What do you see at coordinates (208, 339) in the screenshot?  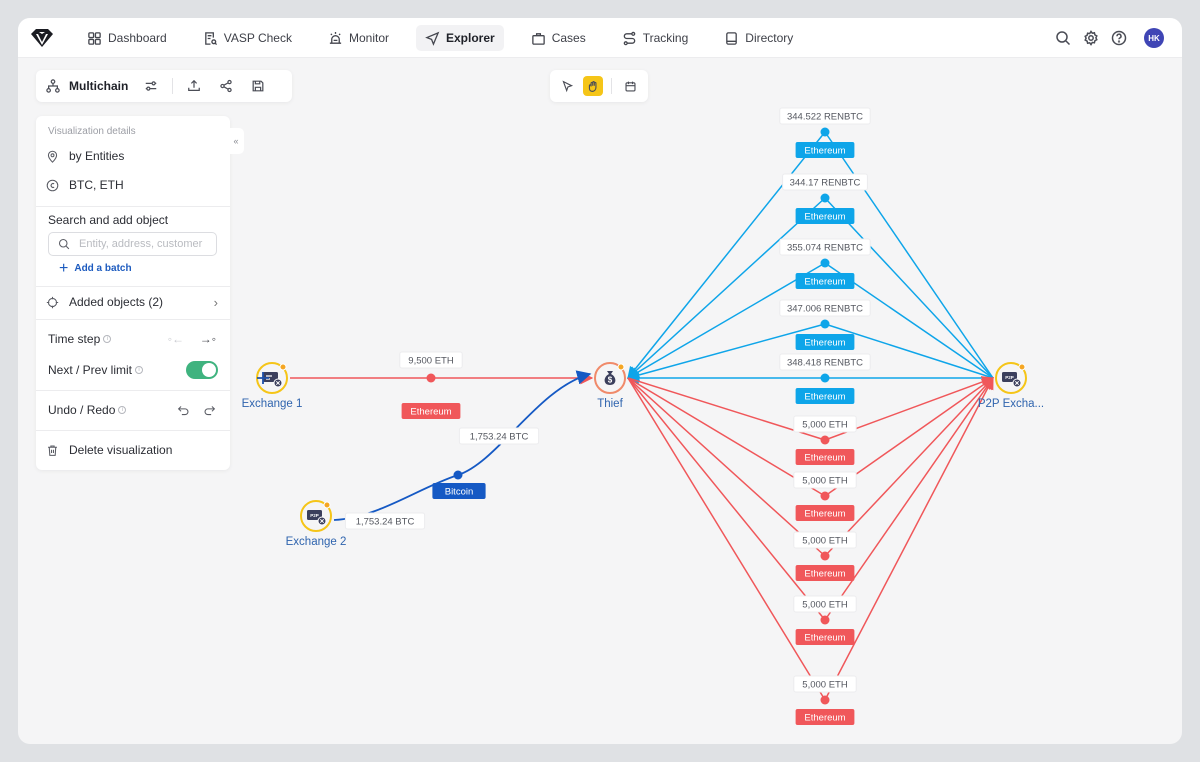 I see `time-step-forward-button: →◦` at bounding box center [208, 339].